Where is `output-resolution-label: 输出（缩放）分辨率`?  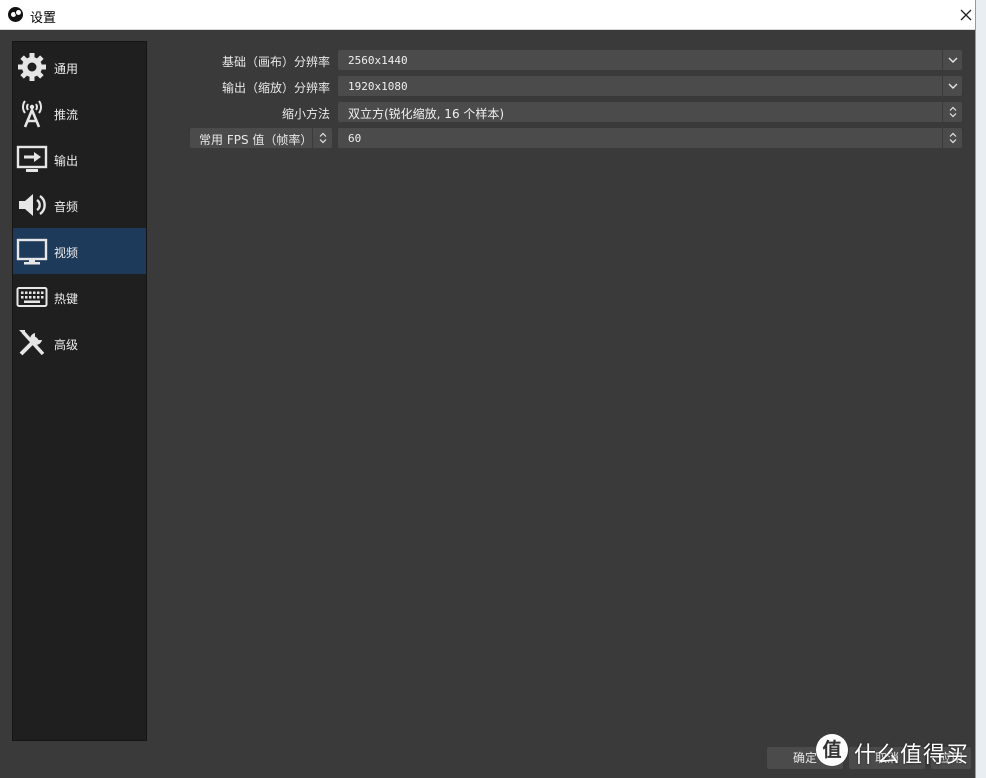 output-resolution-label: 输出（缩放）分辨率 is located at coordinates (275, 88).